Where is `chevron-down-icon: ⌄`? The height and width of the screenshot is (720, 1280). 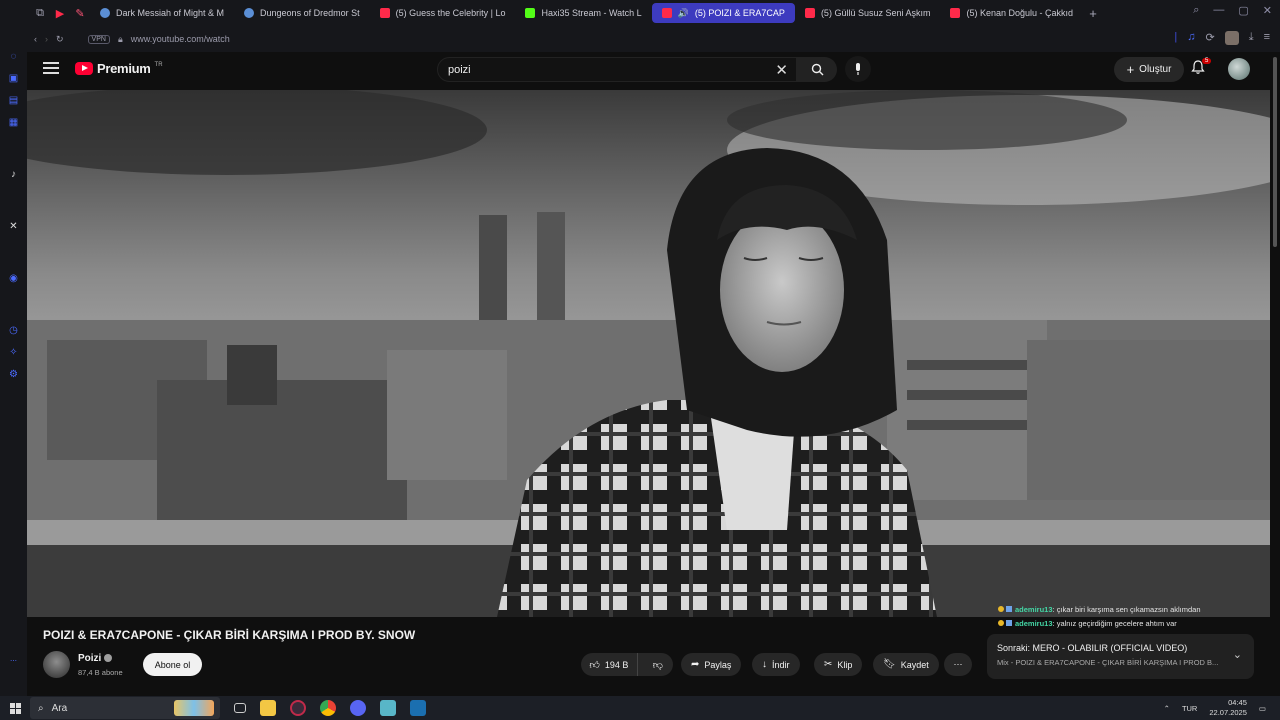 chevron-down-icon: ⌄ is located at coordinates (1237, 654).